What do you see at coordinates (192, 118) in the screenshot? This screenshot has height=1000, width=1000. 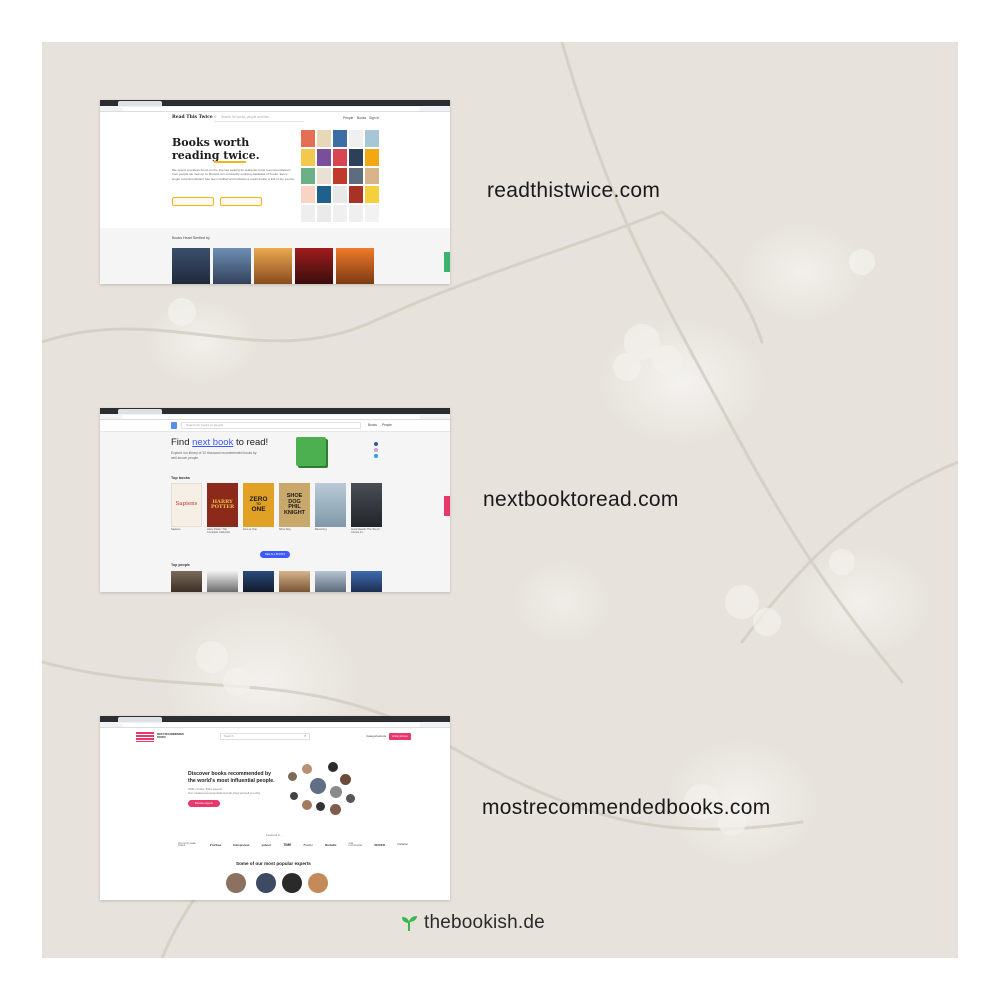 I see `site-logo: Read This Twice` at bounding box center [192, 118].